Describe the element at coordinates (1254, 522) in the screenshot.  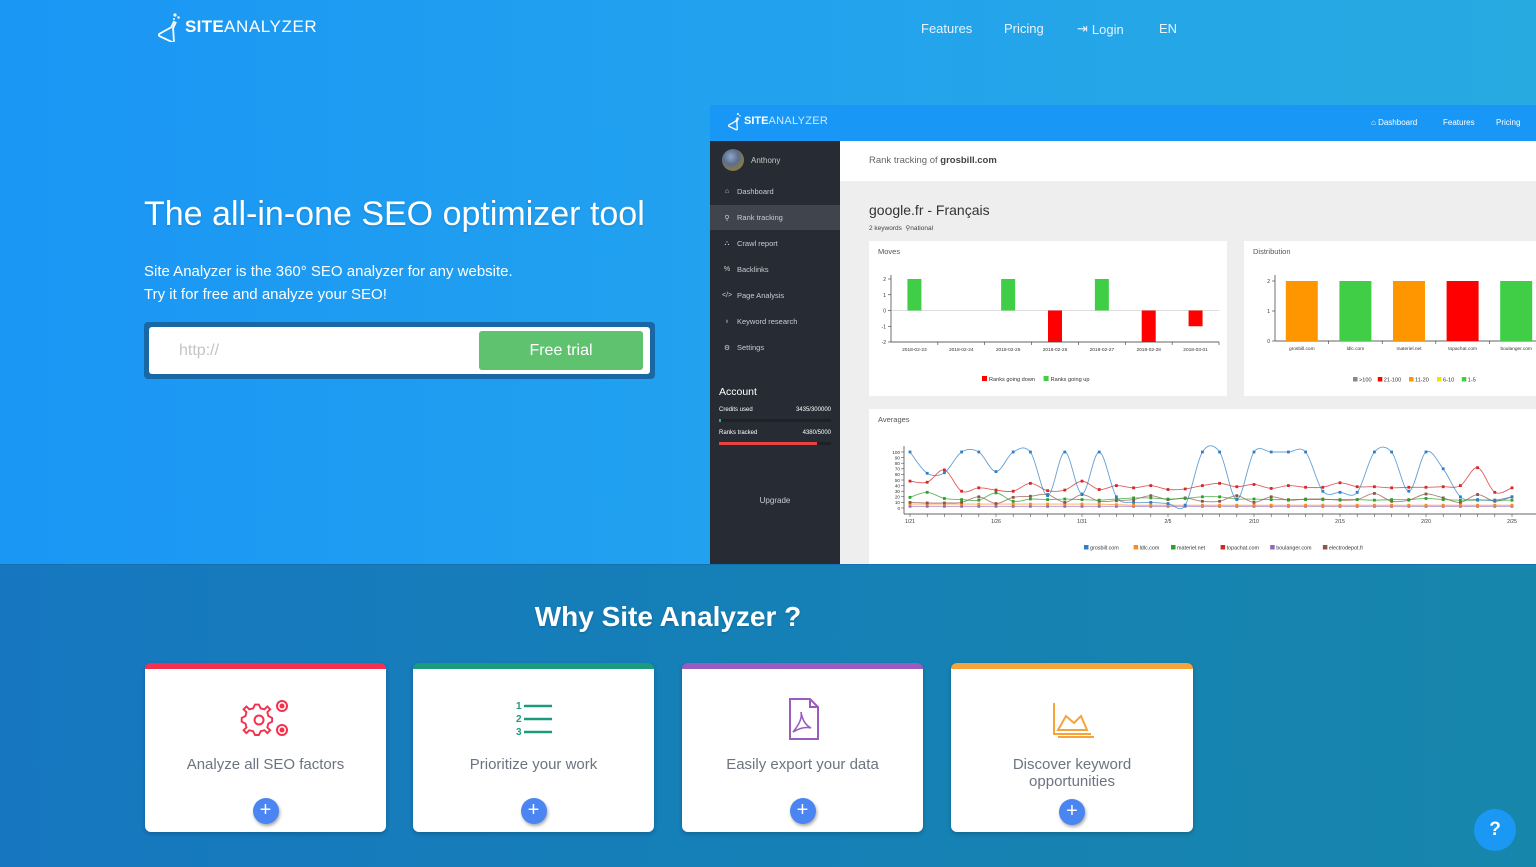
I see `avg-x-tick-label: 2/10` at that location.